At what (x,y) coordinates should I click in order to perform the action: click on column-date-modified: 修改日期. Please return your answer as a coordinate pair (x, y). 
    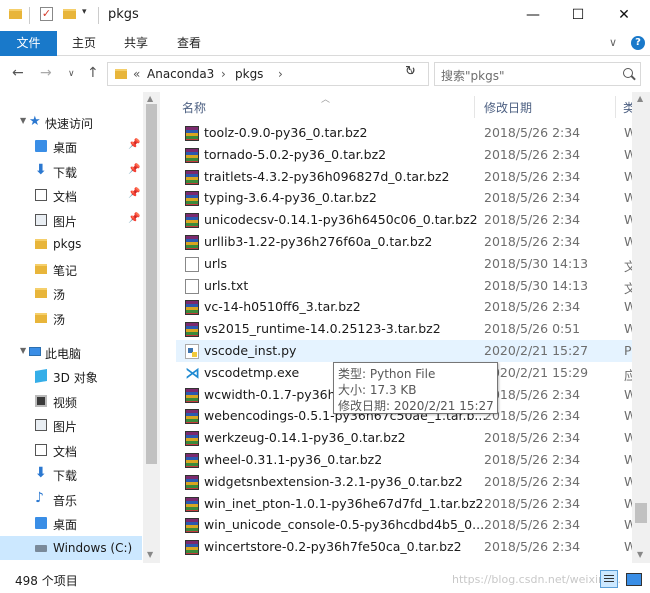
    Looking at the image, I should click on (508, 107).